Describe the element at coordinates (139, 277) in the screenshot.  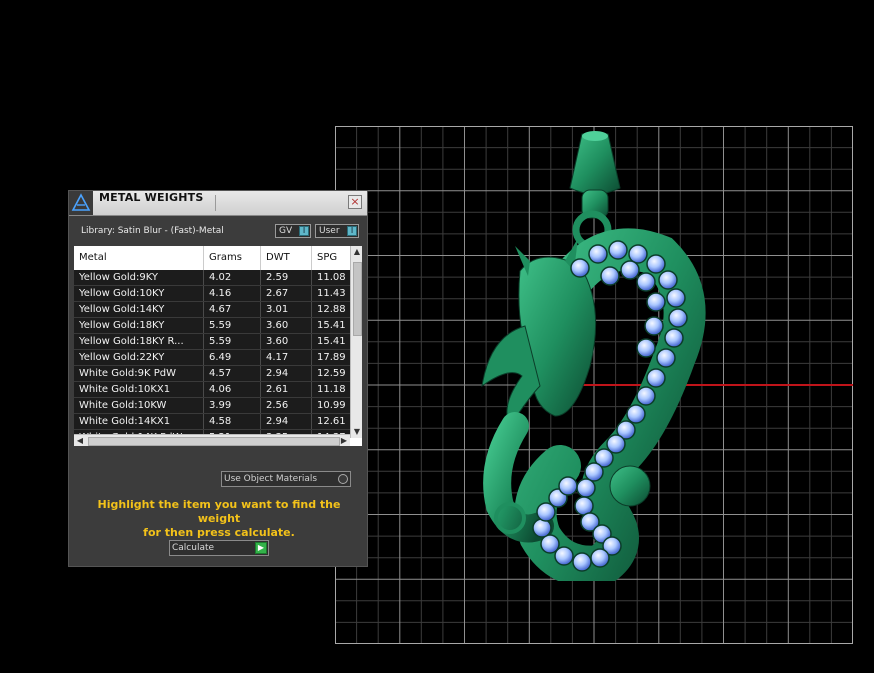
I see `metal-cell: Yellow Gold:9KY` at that location.